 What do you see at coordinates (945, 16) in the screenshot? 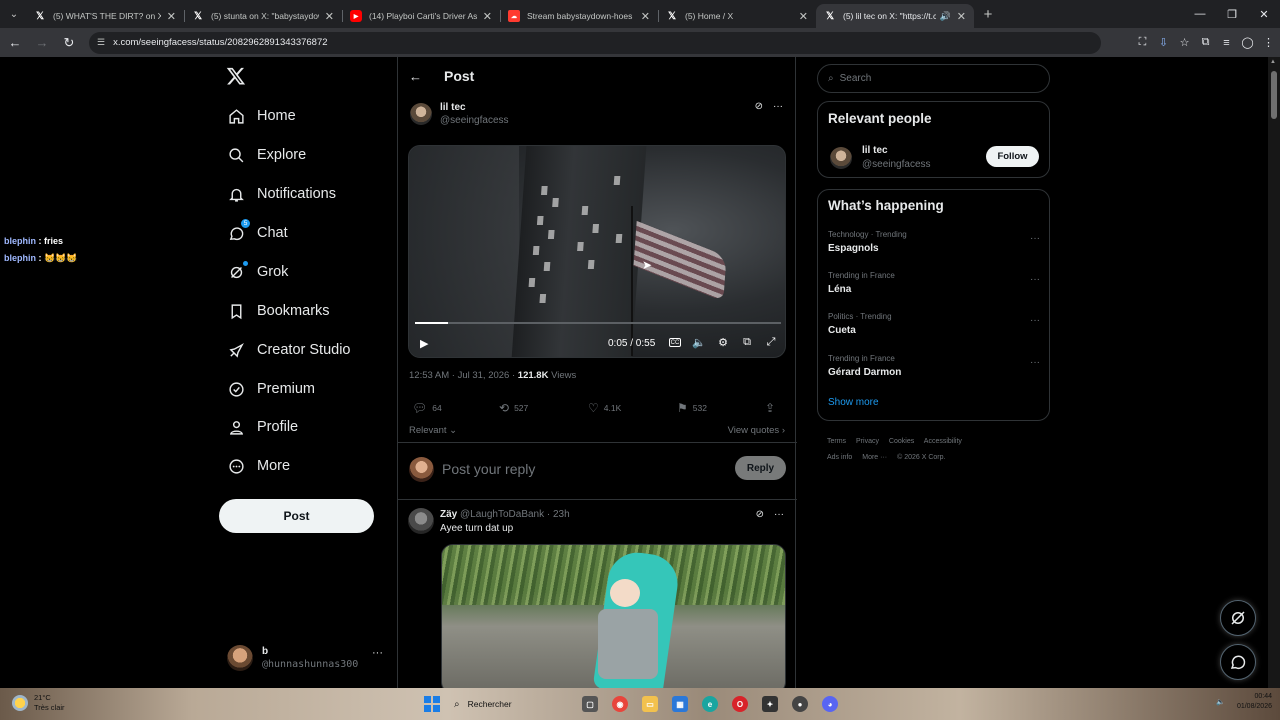
I see `speaker-icon: 🔊` at bounding box center [945, 16].